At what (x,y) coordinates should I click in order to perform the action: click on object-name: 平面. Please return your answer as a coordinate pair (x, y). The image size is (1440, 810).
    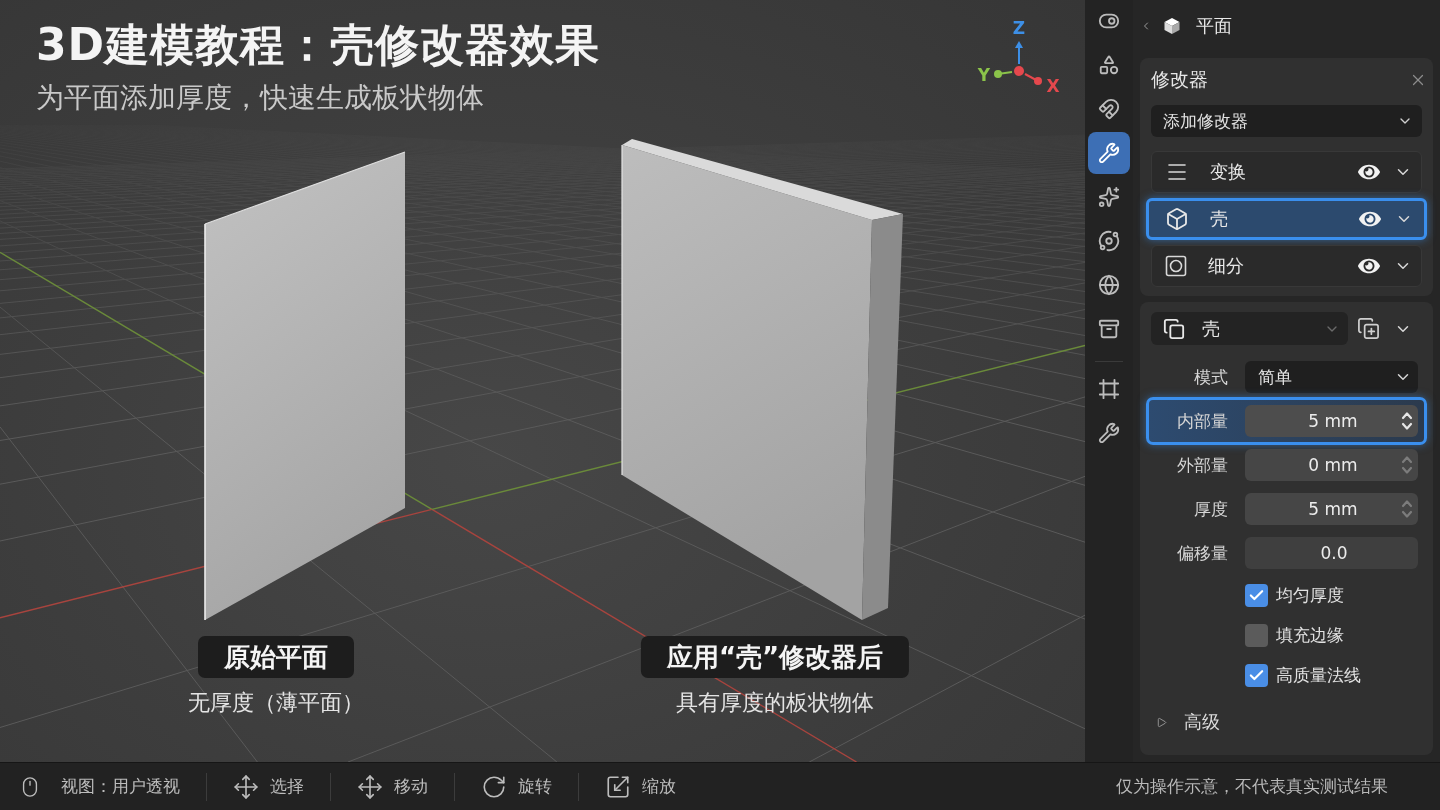
    Looking at the image, I should click on (1214, 26).